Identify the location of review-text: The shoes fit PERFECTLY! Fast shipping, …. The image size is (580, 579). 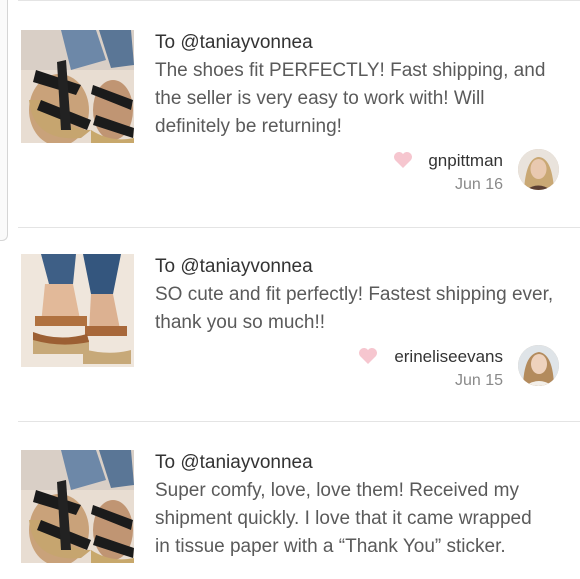
(350, 98).